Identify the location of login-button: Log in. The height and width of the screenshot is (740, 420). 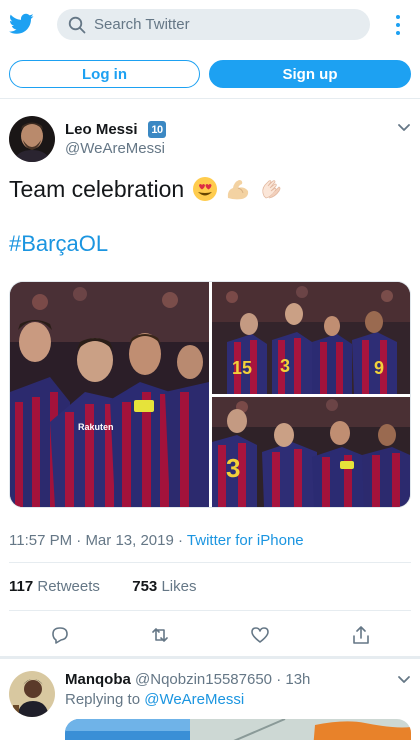
(104, 74).